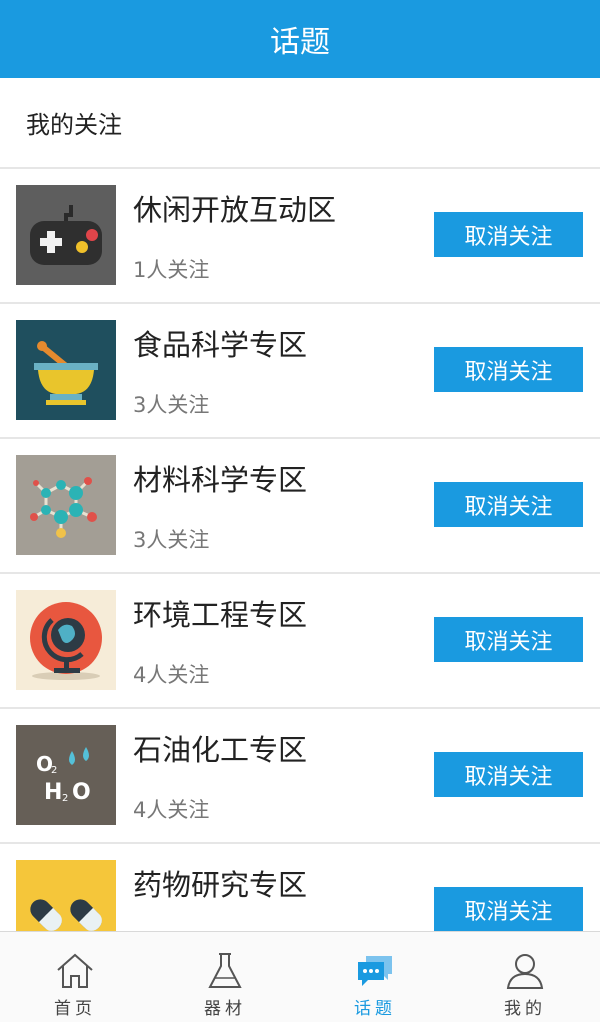  Describe the element at coordinates (300, 506) in the screenshot. I see `topic-row: 材料科学专区 3人关注 取消关注` at that location.